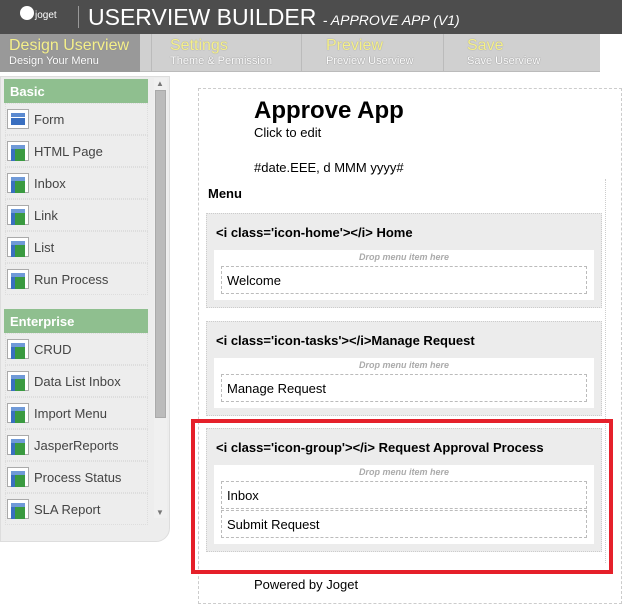 Image resolution: width=622 pixels, height=604 pixels. I want to click on palette-item: Data List Inbox, so click(76, 381).